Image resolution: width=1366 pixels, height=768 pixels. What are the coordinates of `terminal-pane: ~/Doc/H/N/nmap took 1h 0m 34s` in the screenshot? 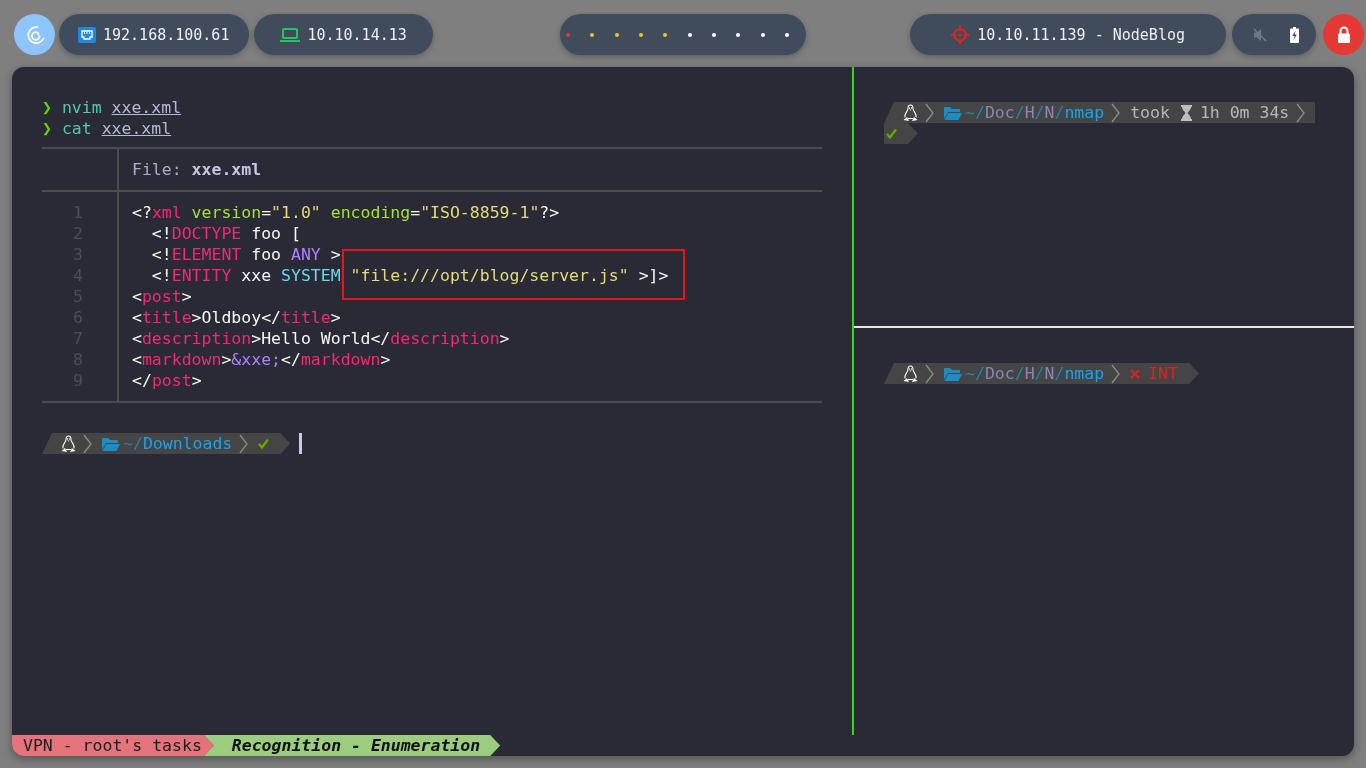 It's located at (1104, 197).